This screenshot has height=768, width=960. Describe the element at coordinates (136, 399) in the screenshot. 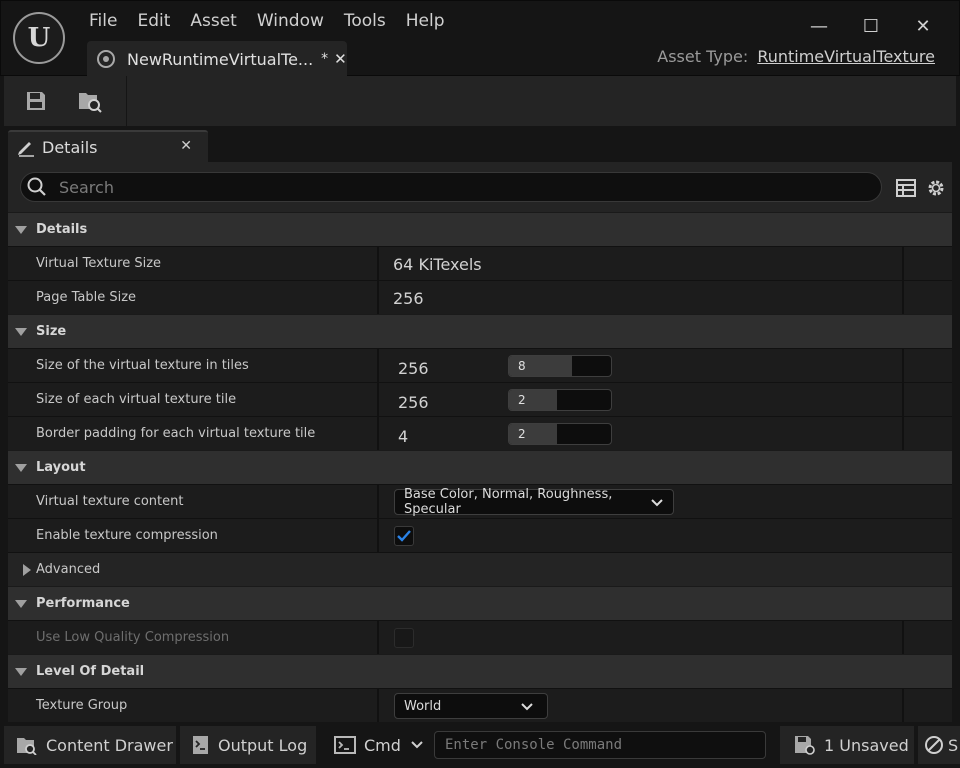

I see `property-name: Size of each virtual texture tile` at that location.